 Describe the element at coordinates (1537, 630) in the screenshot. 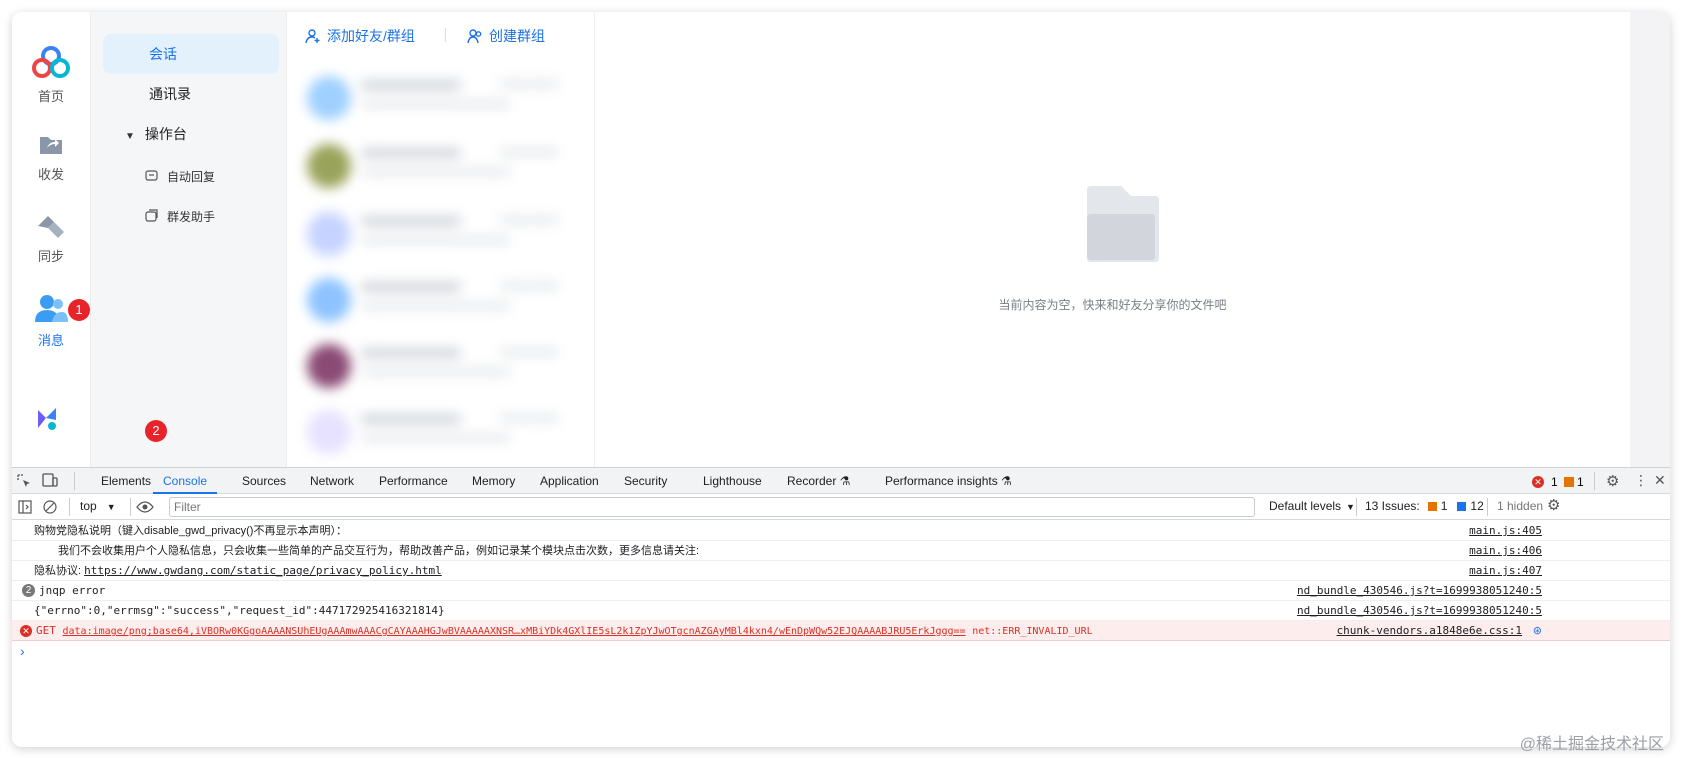

I see `network-request-icon: ⊛` at that location.